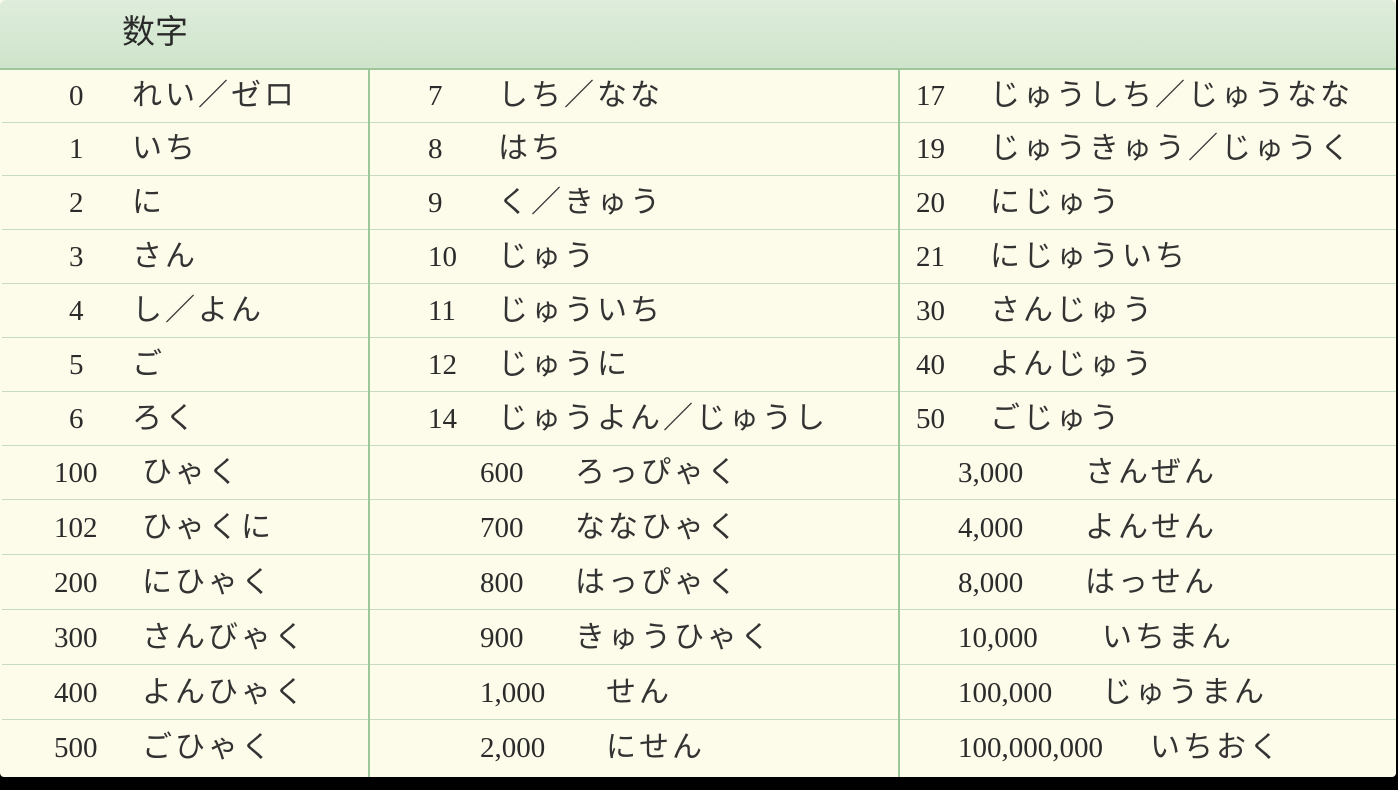 This screenshot has height=790, width=1398. Describe the element at coordinates (76, 311) in the screenshot. I see `number-value: 4` at that location.